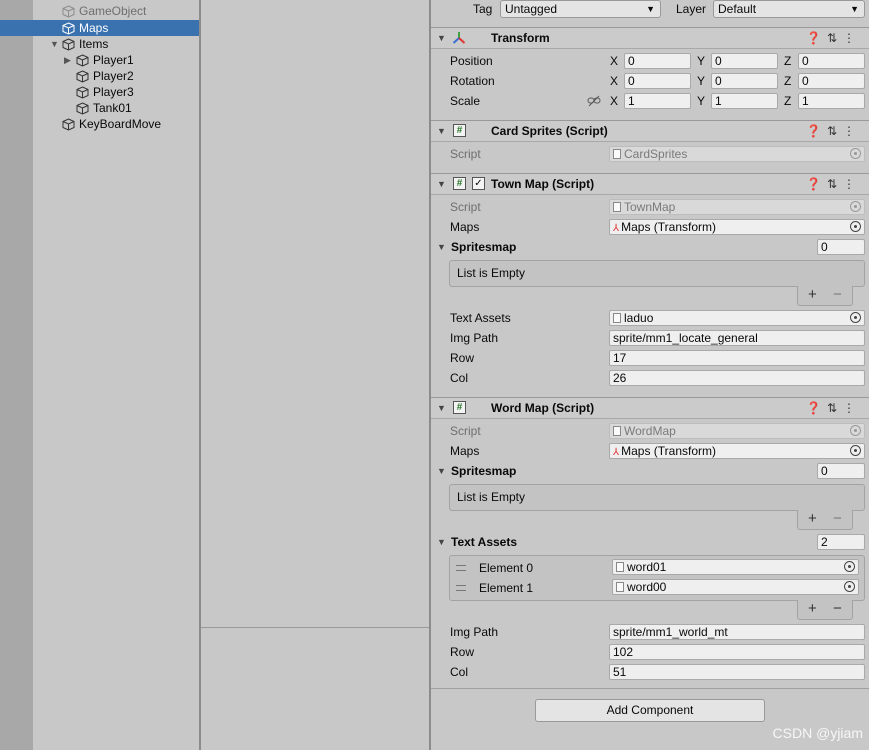 This screenshot has height=750, width=869. Describe the element at coordinates (831, 81) in the screenshot. I see `rotation-z-field: 0` at that location.